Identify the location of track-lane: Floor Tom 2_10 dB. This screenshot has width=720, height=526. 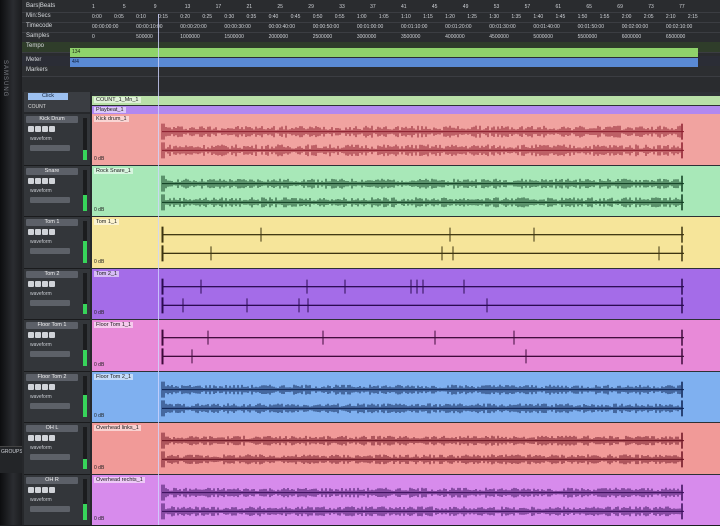
(406, 397).